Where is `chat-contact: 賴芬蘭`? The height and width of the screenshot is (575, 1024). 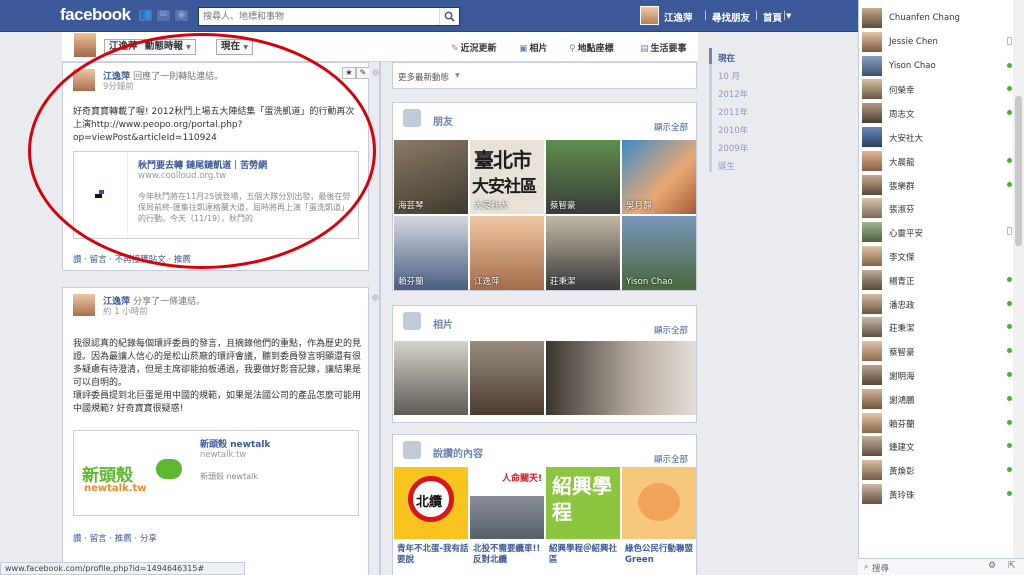 chat-contact: 賴芬蘭 is located at coordinates (937, 422).